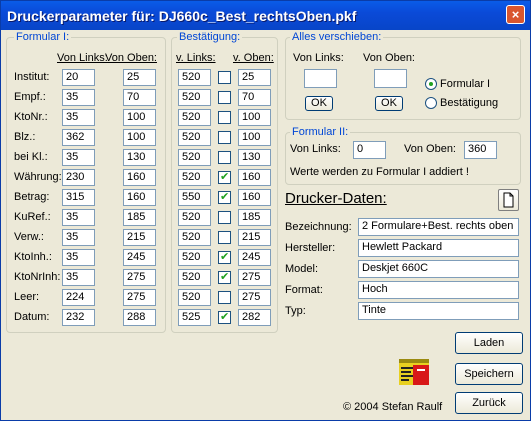 This screenshot has width=531, height=421. What do you see at coordinates (78, 317) in the screenshot?
I see `formular1-links-input: 232` at bounding box center [78, 317].